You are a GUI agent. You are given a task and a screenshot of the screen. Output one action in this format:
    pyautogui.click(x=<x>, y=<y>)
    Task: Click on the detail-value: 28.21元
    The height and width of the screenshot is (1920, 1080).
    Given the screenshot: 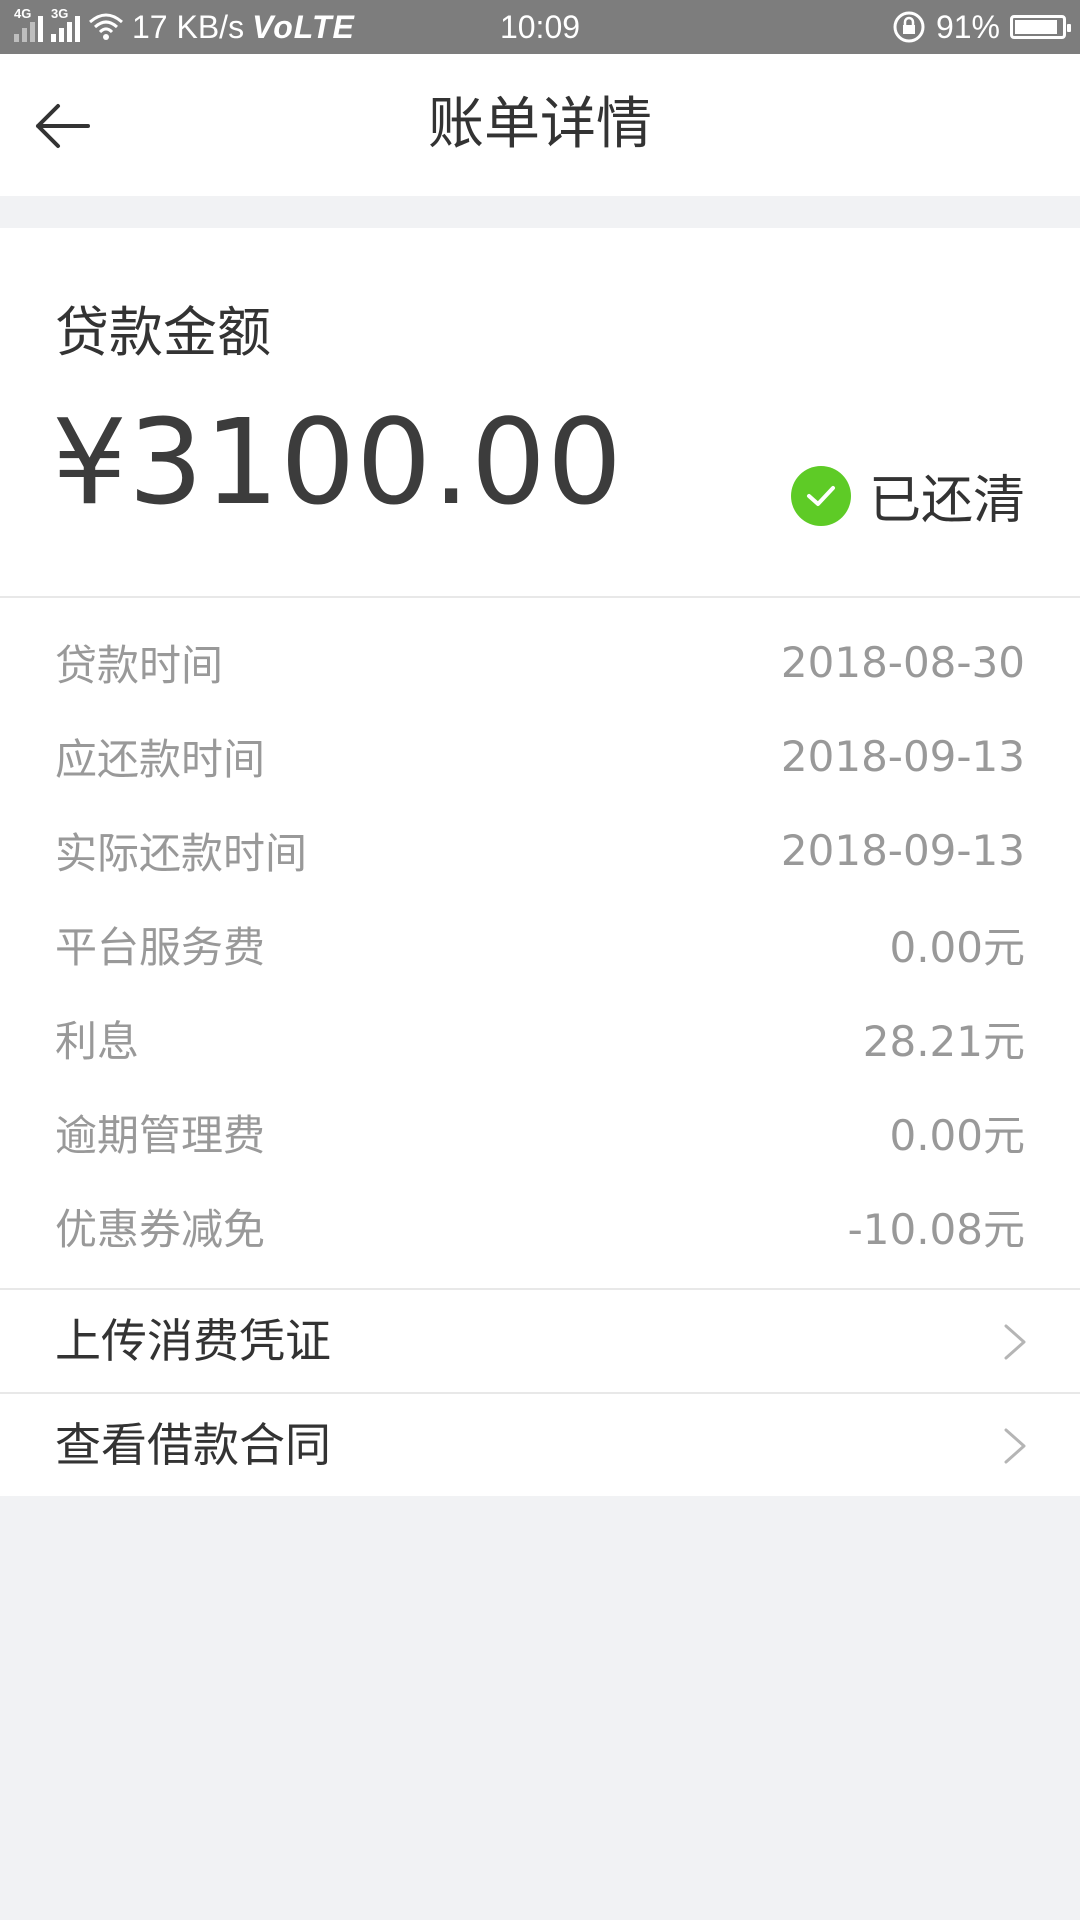 What is the action you would take?
    pyautogui.click(x=943, y=1041)
    